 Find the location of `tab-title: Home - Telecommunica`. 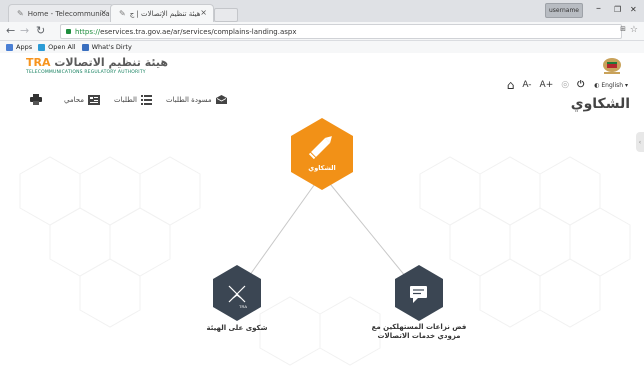

tab-title: Home - Telecommunica is located at coordinates (68, 13).